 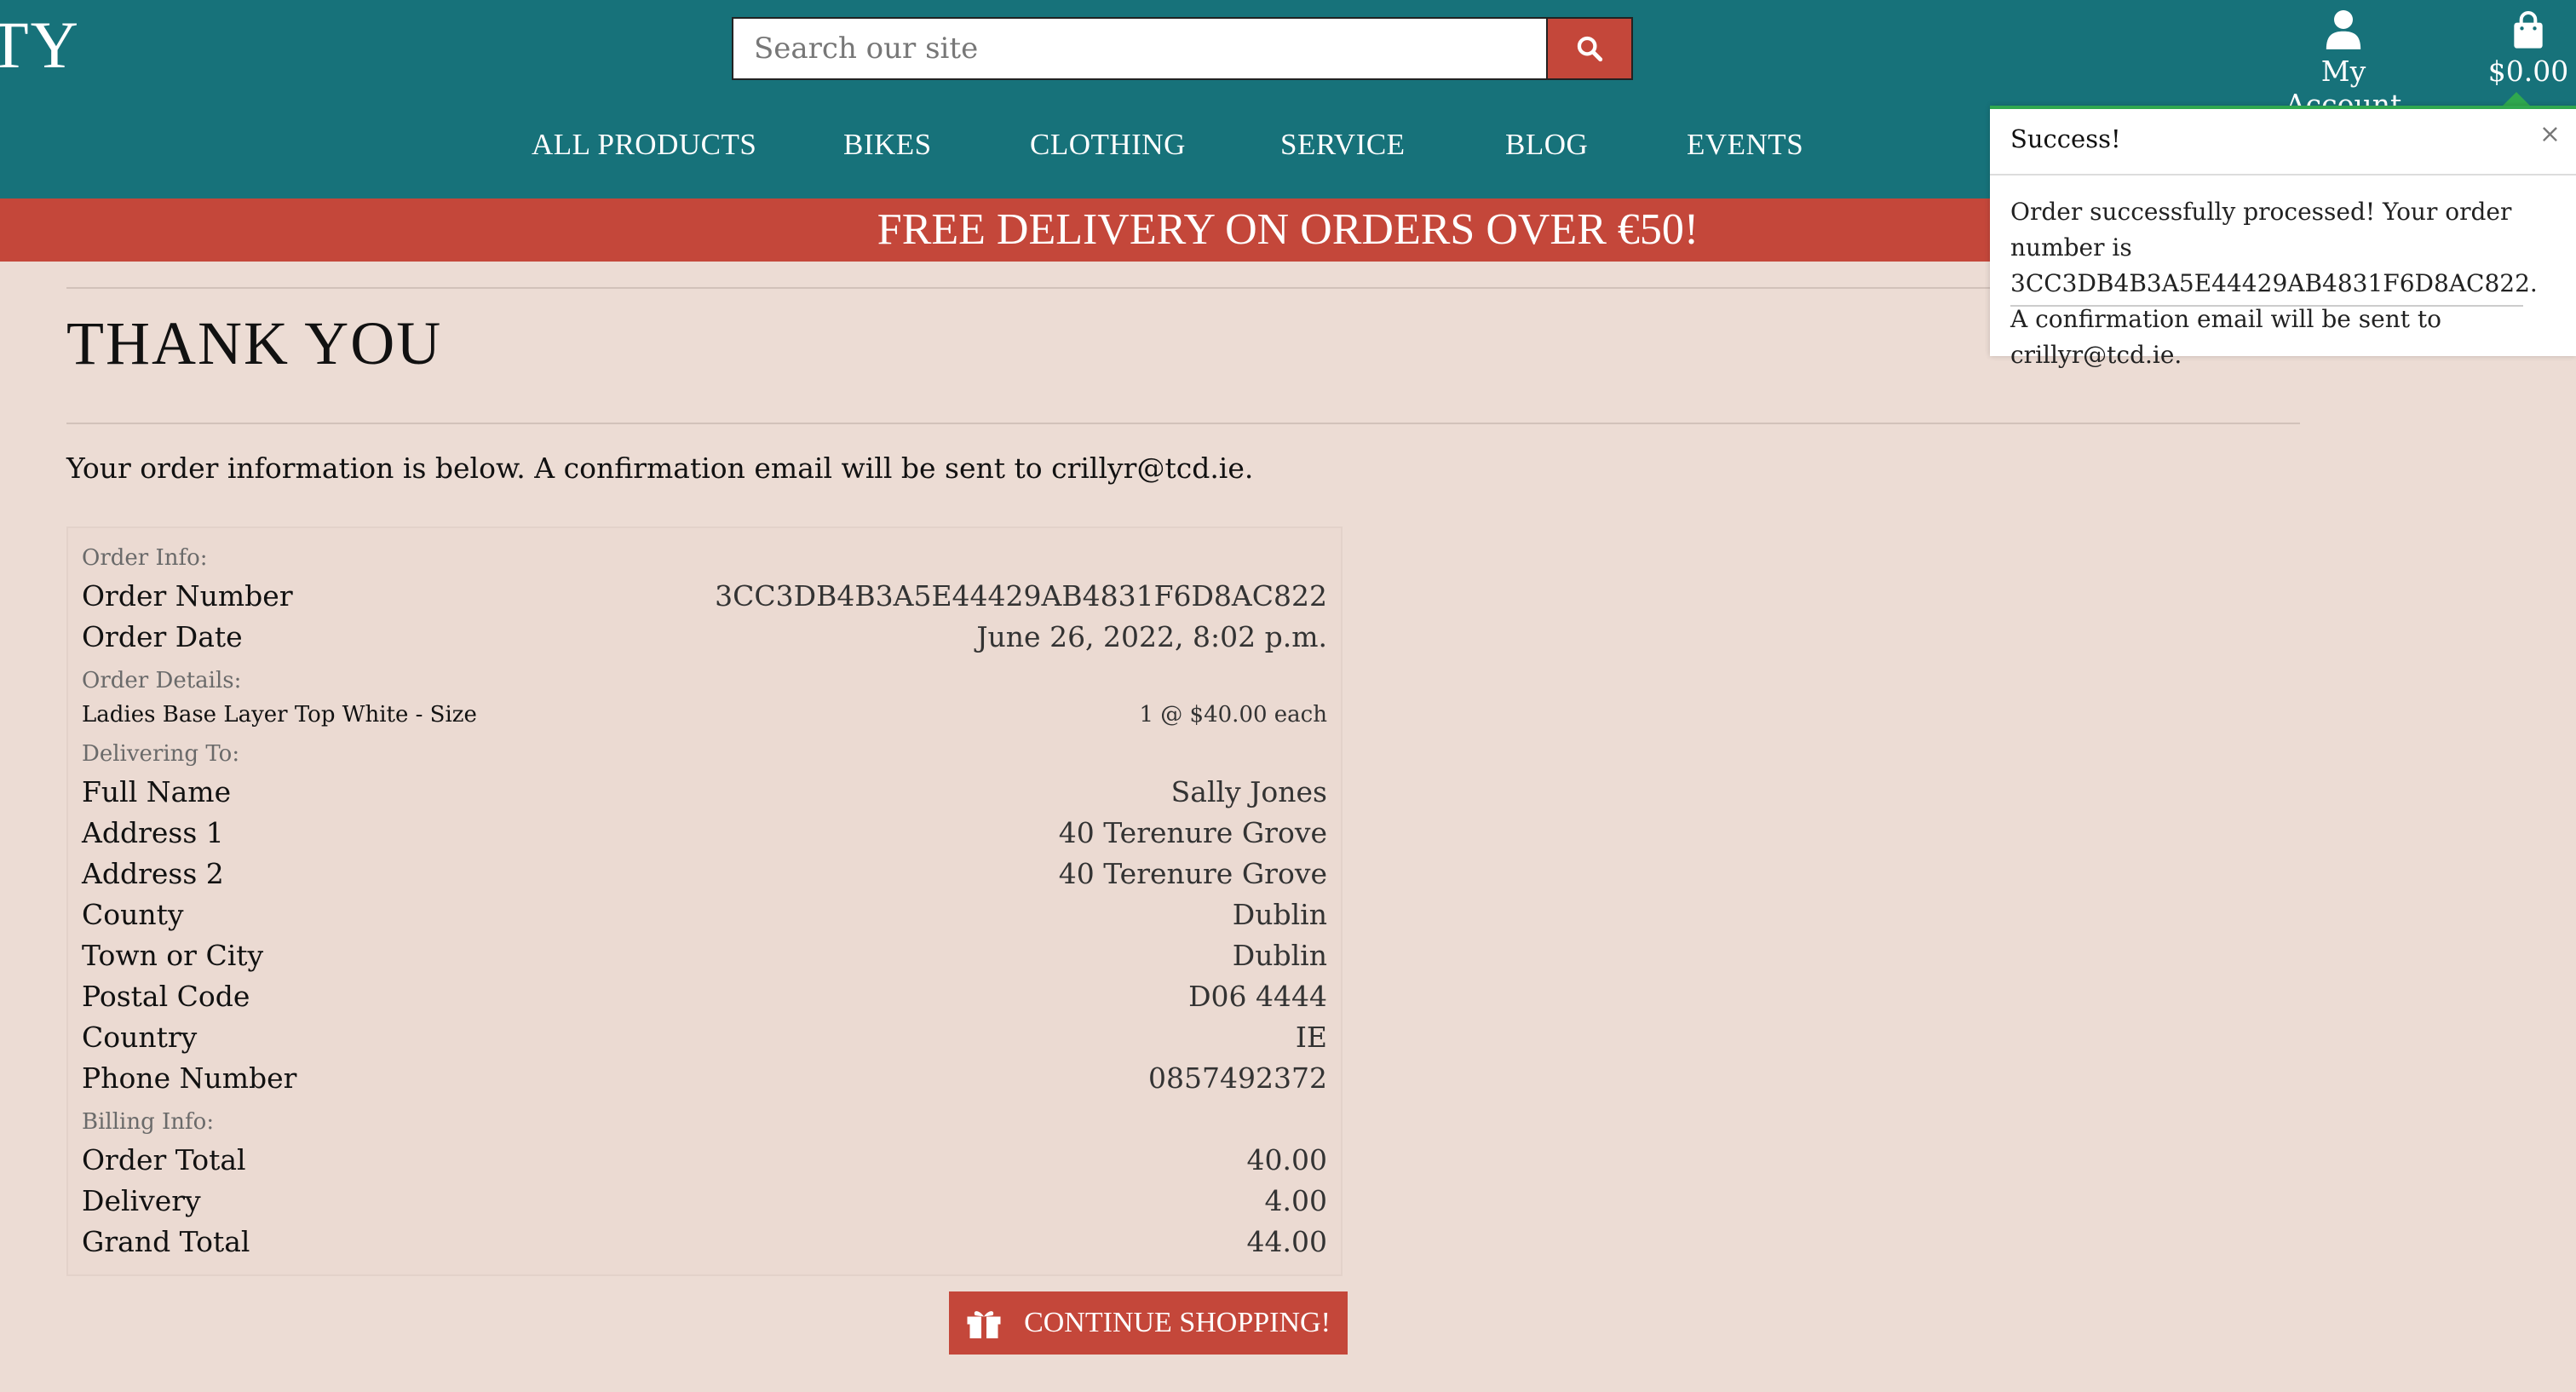 I want to click on town-row: Town or City Dublin, so click(x=705, y=956).